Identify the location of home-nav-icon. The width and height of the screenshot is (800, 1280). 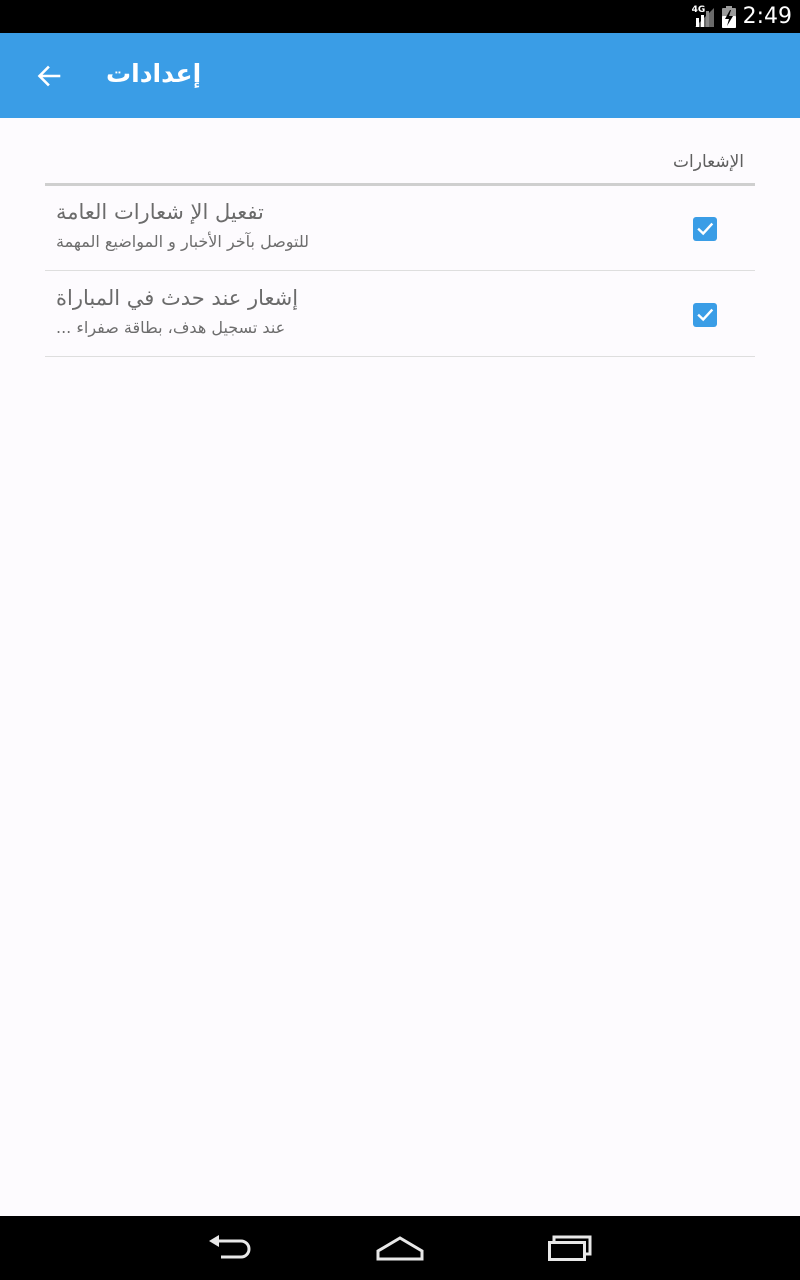
(400, 1248).